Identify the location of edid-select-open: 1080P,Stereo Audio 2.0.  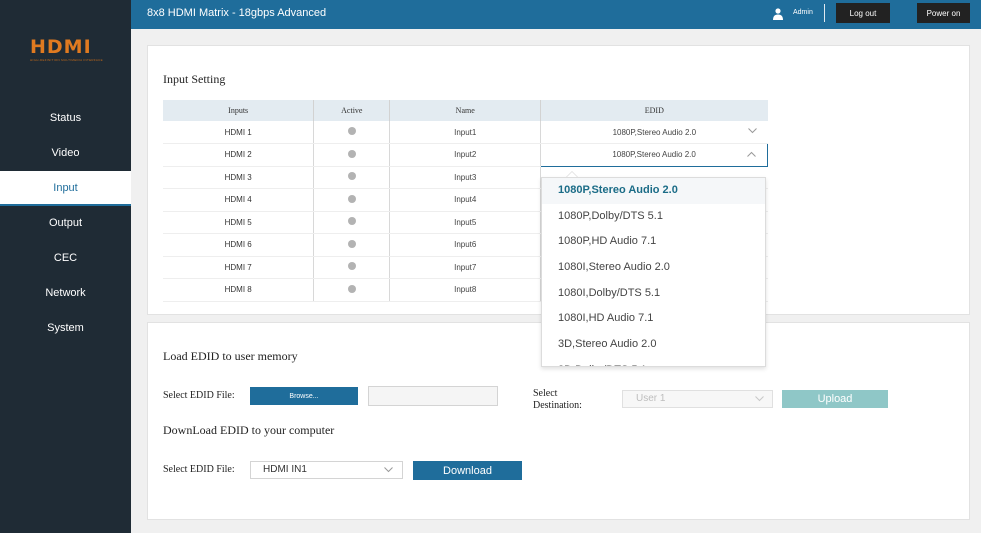
(654, 155).